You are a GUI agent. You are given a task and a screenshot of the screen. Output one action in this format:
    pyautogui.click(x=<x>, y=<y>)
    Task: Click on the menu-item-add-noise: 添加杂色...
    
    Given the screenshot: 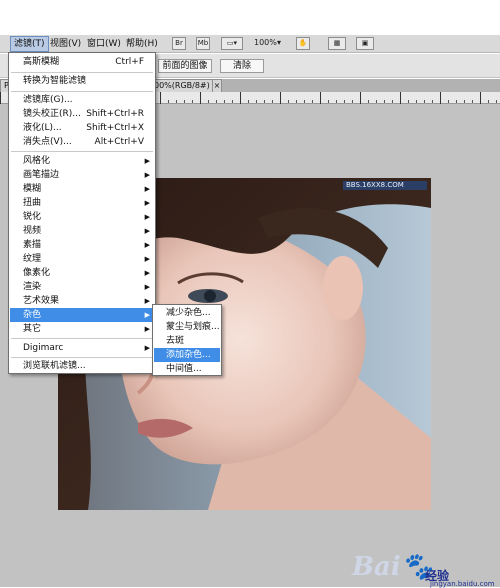 What is the action you would take?
    pyautogui.click(x=187, y=355)
    